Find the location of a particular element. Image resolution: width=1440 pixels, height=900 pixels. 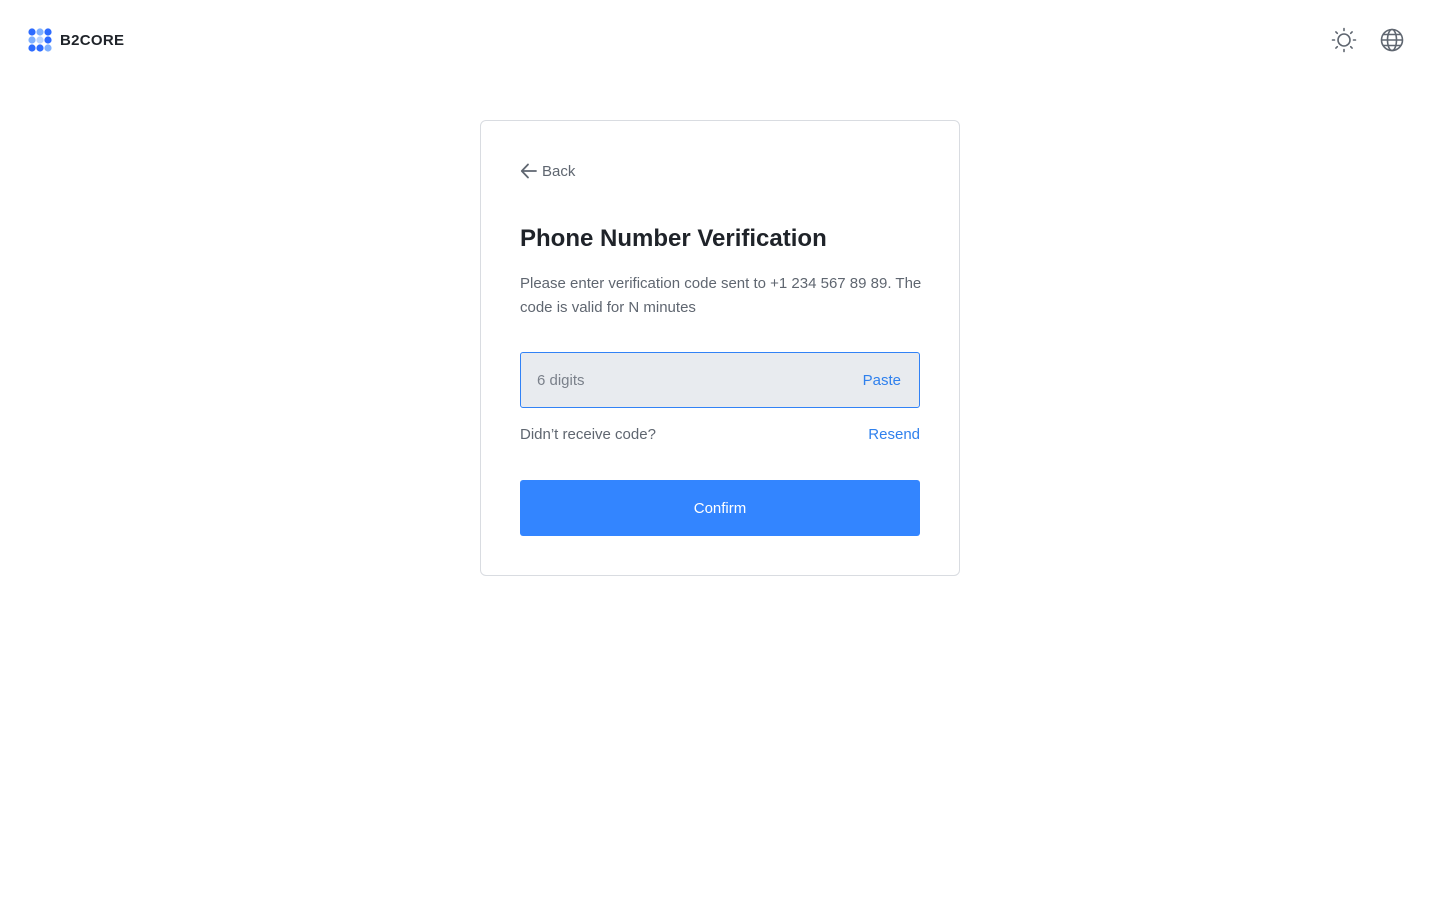

confirm-button: Confirm is located at coordinates (720, 508).